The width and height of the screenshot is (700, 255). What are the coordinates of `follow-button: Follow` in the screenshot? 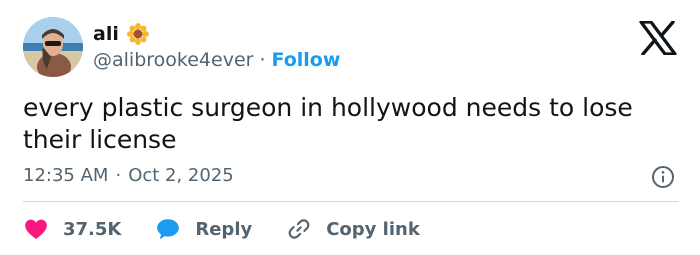 It's located at (306, 60).